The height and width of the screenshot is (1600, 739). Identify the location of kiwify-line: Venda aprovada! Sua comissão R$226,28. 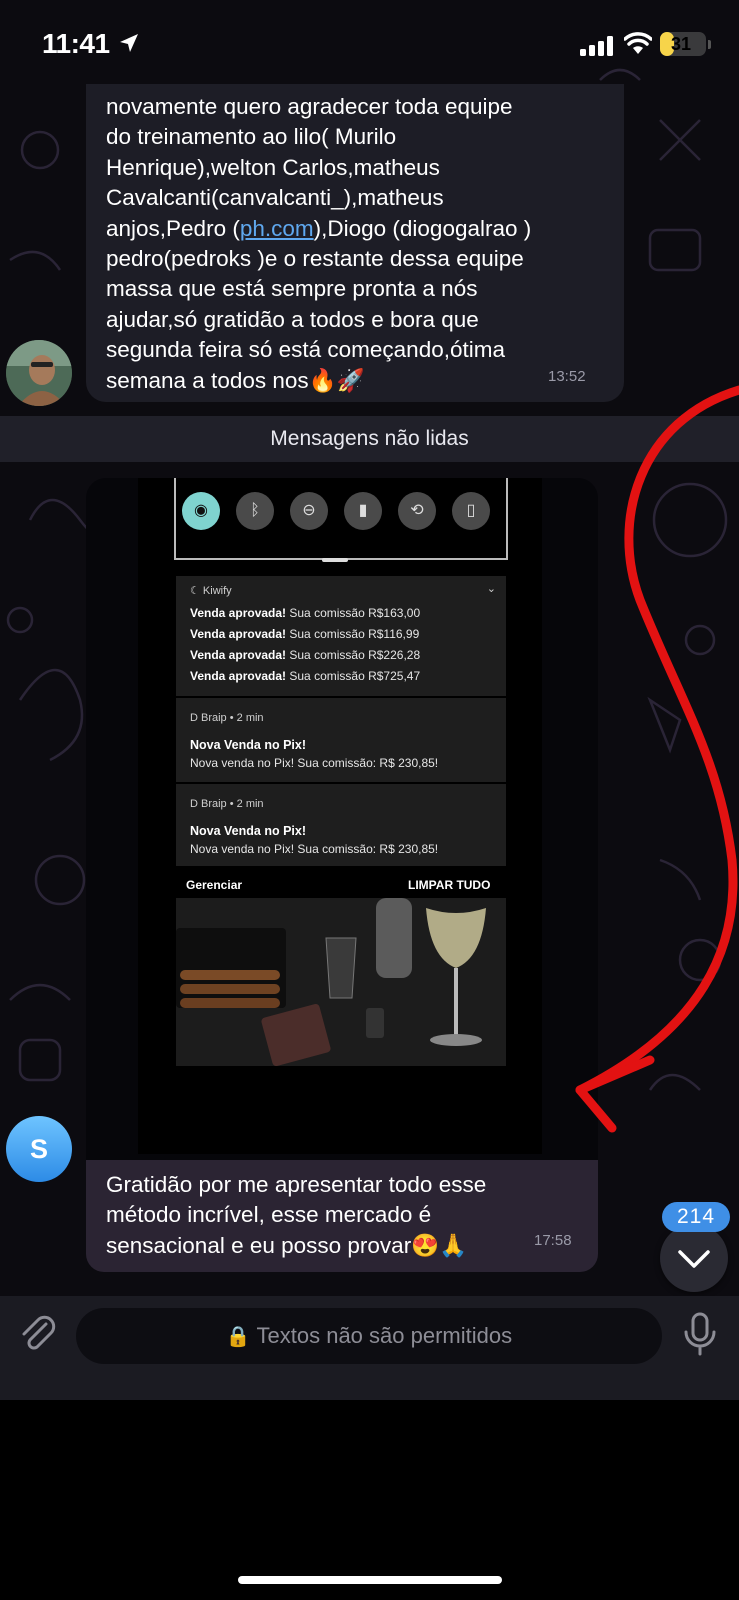
(305, 655).